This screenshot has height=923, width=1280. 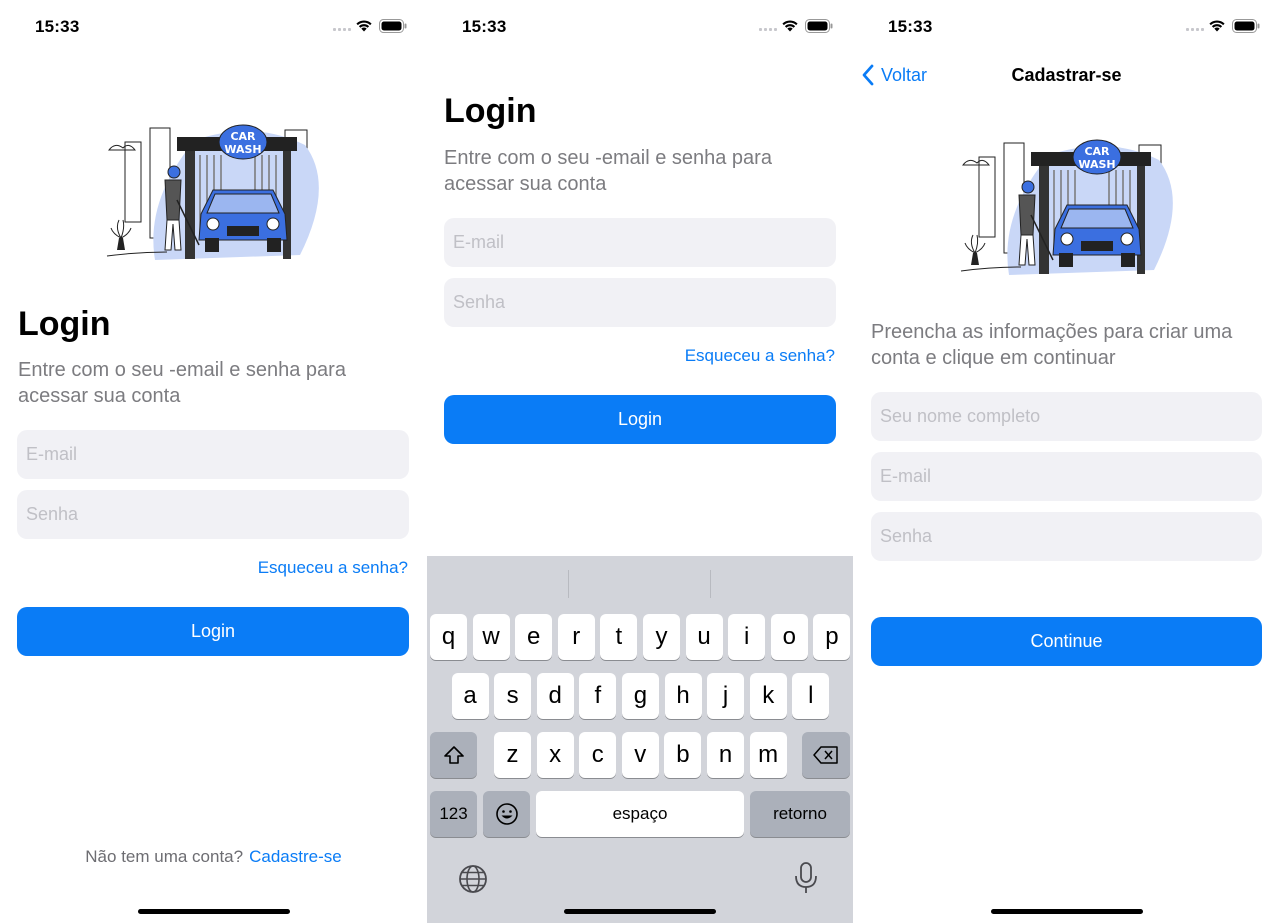 What do you see at coordinates (473, 879) in the screenshot?
I see `globe-icon` at bounding box center [473, 879].